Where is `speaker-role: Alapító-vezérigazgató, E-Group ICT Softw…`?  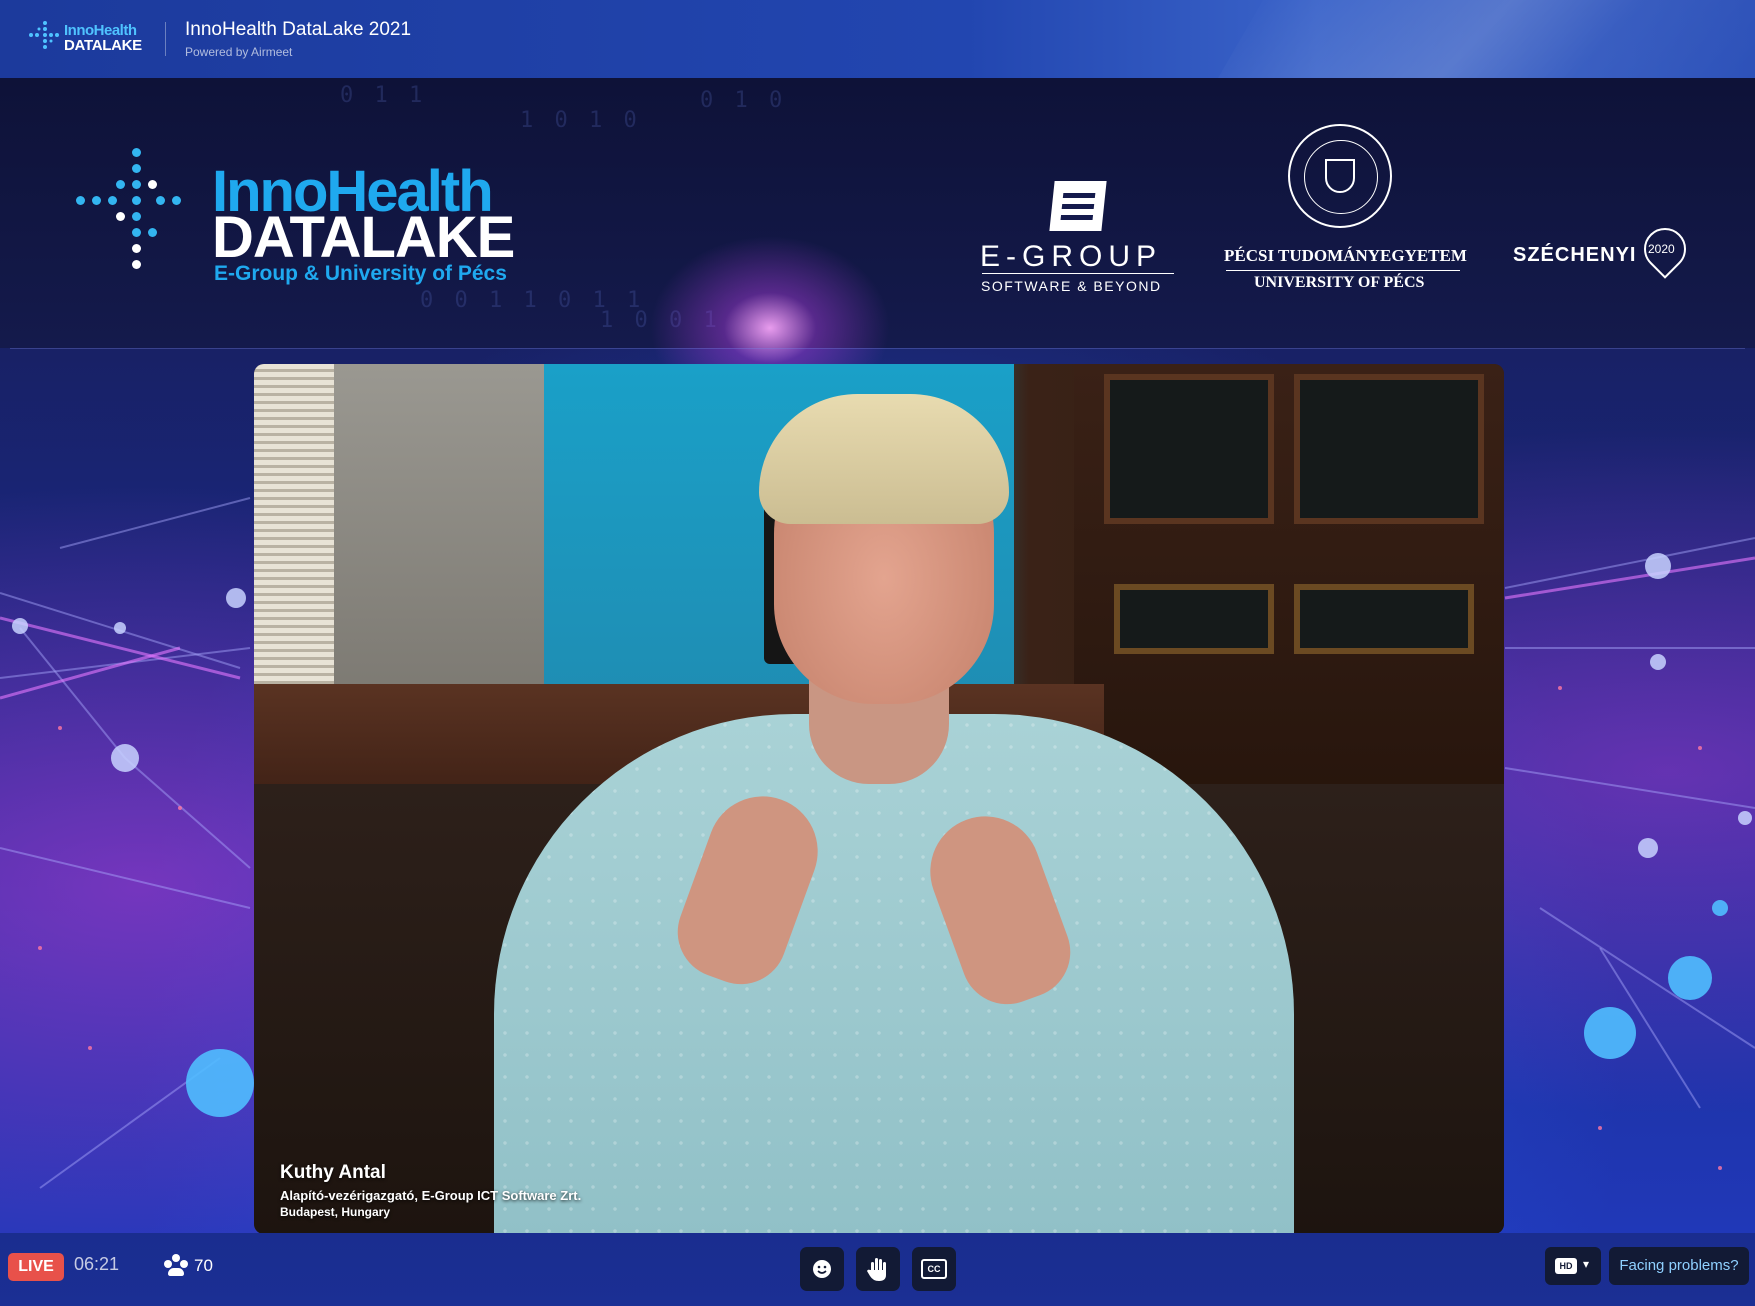 speaker-role: Alapító-vezérigazgató, E-Group ICT Softw… is located at coordinates (431, 1195).